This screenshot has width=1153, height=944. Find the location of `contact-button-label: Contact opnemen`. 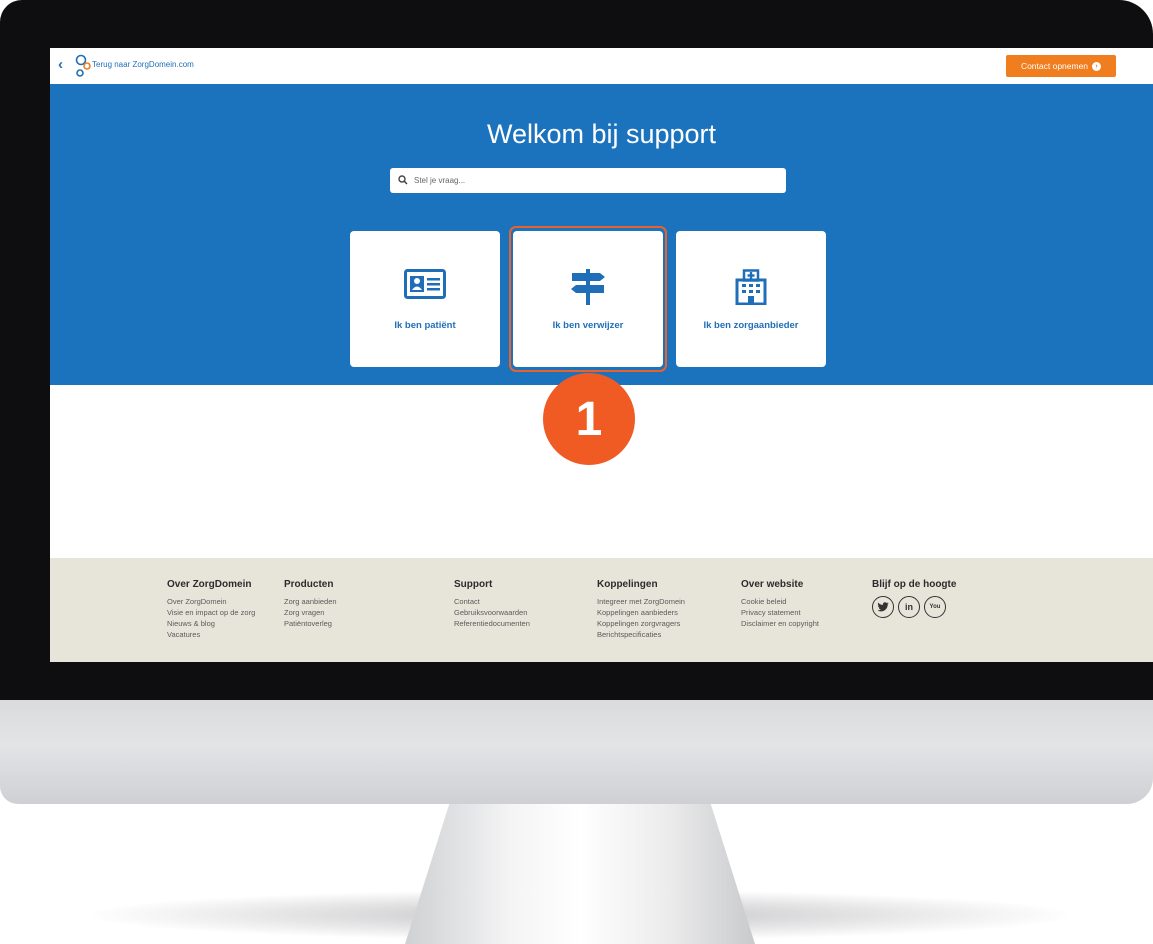

contact-button-label: Contact opnemen is located at coordinates (1054, 66).